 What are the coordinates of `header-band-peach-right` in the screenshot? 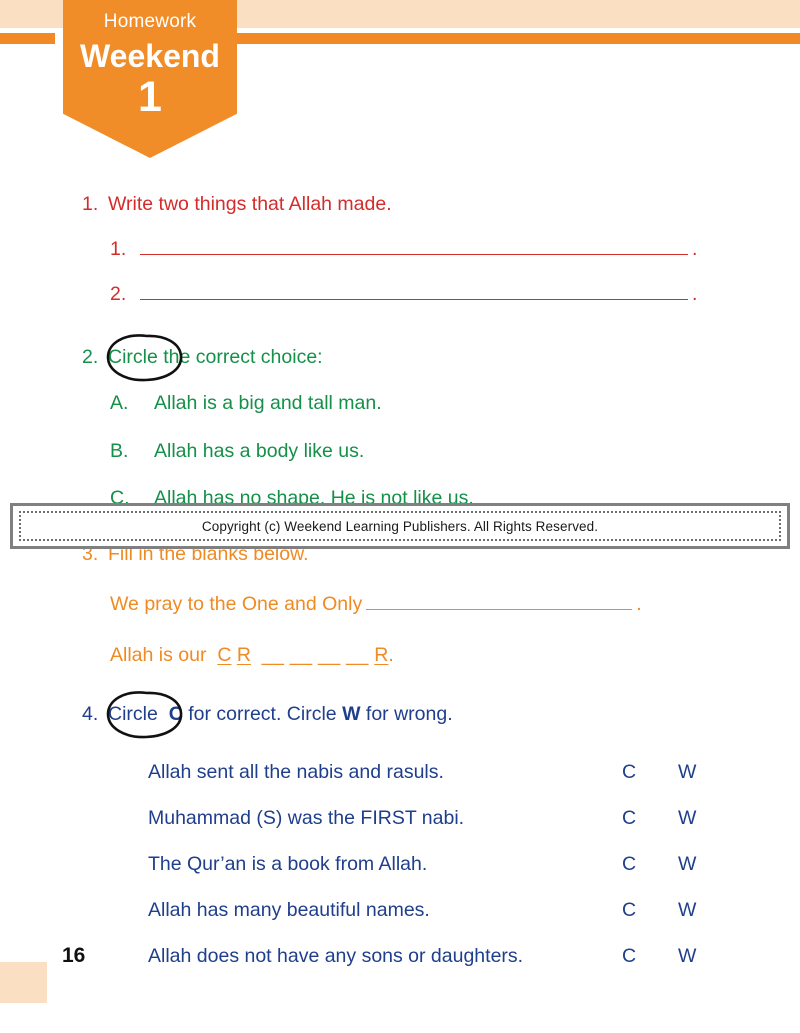 It's located at (518, 14).